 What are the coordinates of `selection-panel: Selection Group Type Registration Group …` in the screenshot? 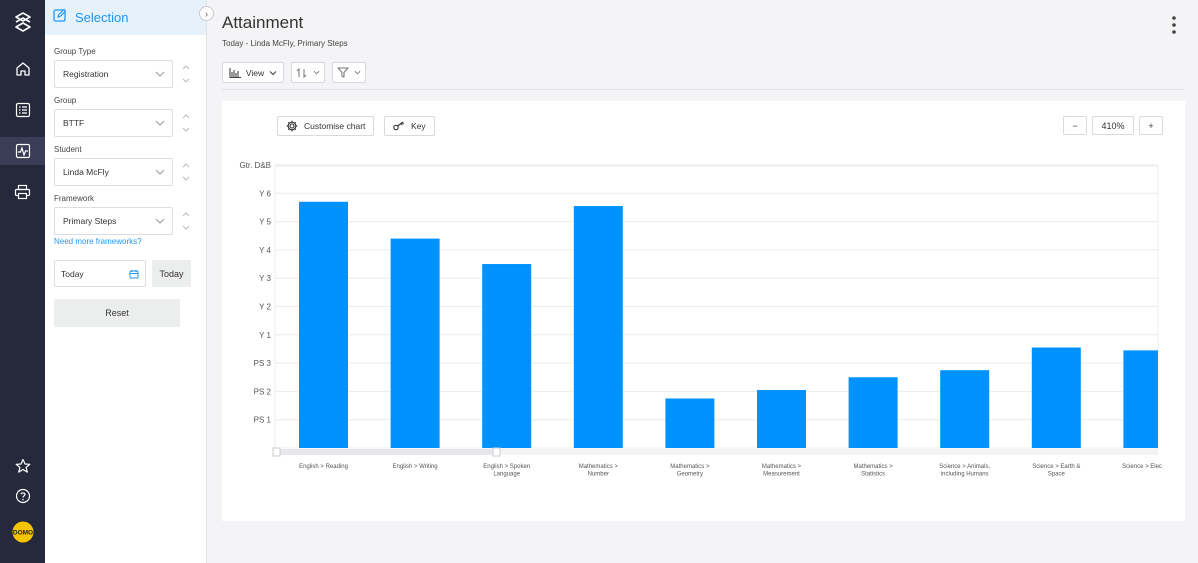 It's located at (126, 281).